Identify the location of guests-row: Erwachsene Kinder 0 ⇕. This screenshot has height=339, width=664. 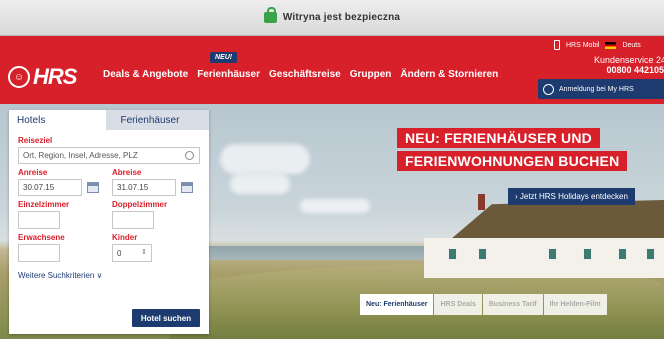
(109, 247).